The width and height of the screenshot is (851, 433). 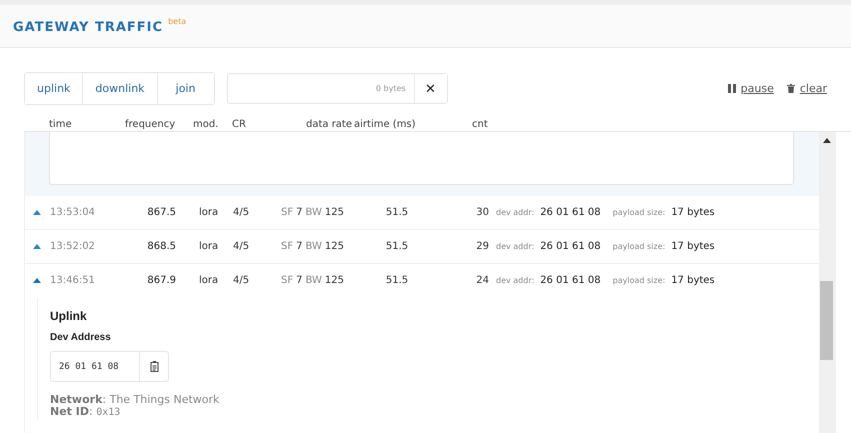 What do you see at coordinates (422, 281) in the screenshot?
I see `traffic-row: 13:46:51 867.9 lora 4/5 SF 7 BW 125 51.5 24 dev addr: 26 01 61 08 payload size: 17 bytes` at bounding box center [422, 281].